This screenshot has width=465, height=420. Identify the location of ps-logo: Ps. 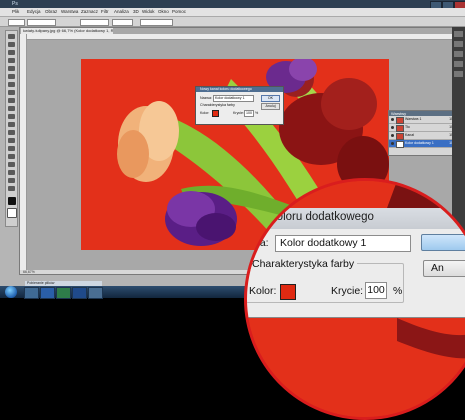
(15, 4).